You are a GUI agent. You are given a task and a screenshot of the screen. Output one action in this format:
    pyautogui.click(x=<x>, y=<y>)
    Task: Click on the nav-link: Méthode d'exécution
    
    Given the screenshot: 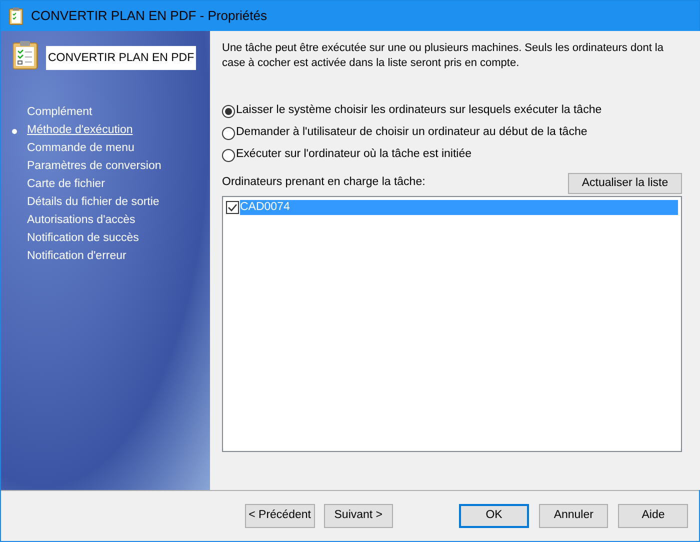 What is the action you would take?
    pyautogui.click(x=80, y=131)
    